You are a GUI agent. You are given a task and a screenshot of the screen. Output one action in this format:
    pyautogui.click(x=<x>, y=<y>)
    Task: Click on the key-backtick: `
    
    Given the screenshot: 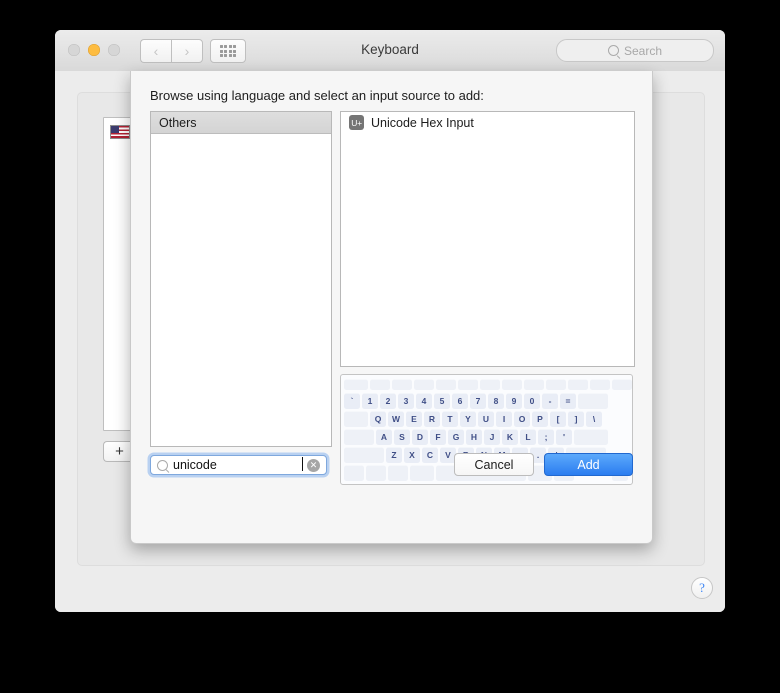 What is the action you would take?
    pyautogui.click(x=352, y=401)
    